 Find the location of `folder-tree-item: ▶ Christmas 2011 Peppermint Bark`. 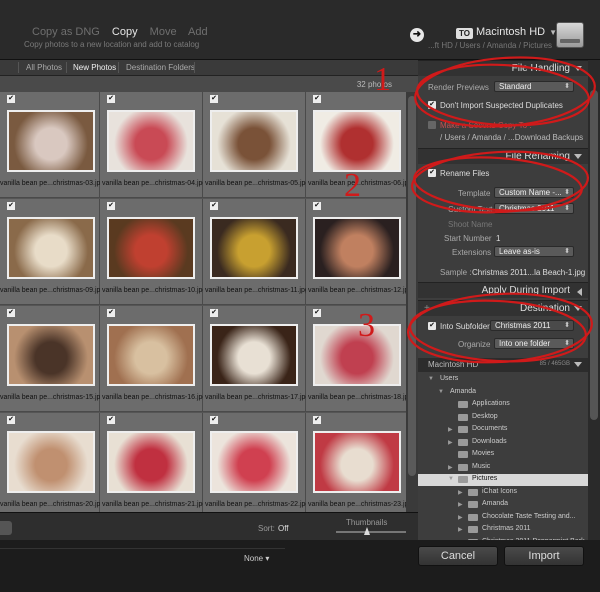

folder-tree-item: ▶ Christmas 2011 Peppermint Bark is located at coordinates (503, 539).